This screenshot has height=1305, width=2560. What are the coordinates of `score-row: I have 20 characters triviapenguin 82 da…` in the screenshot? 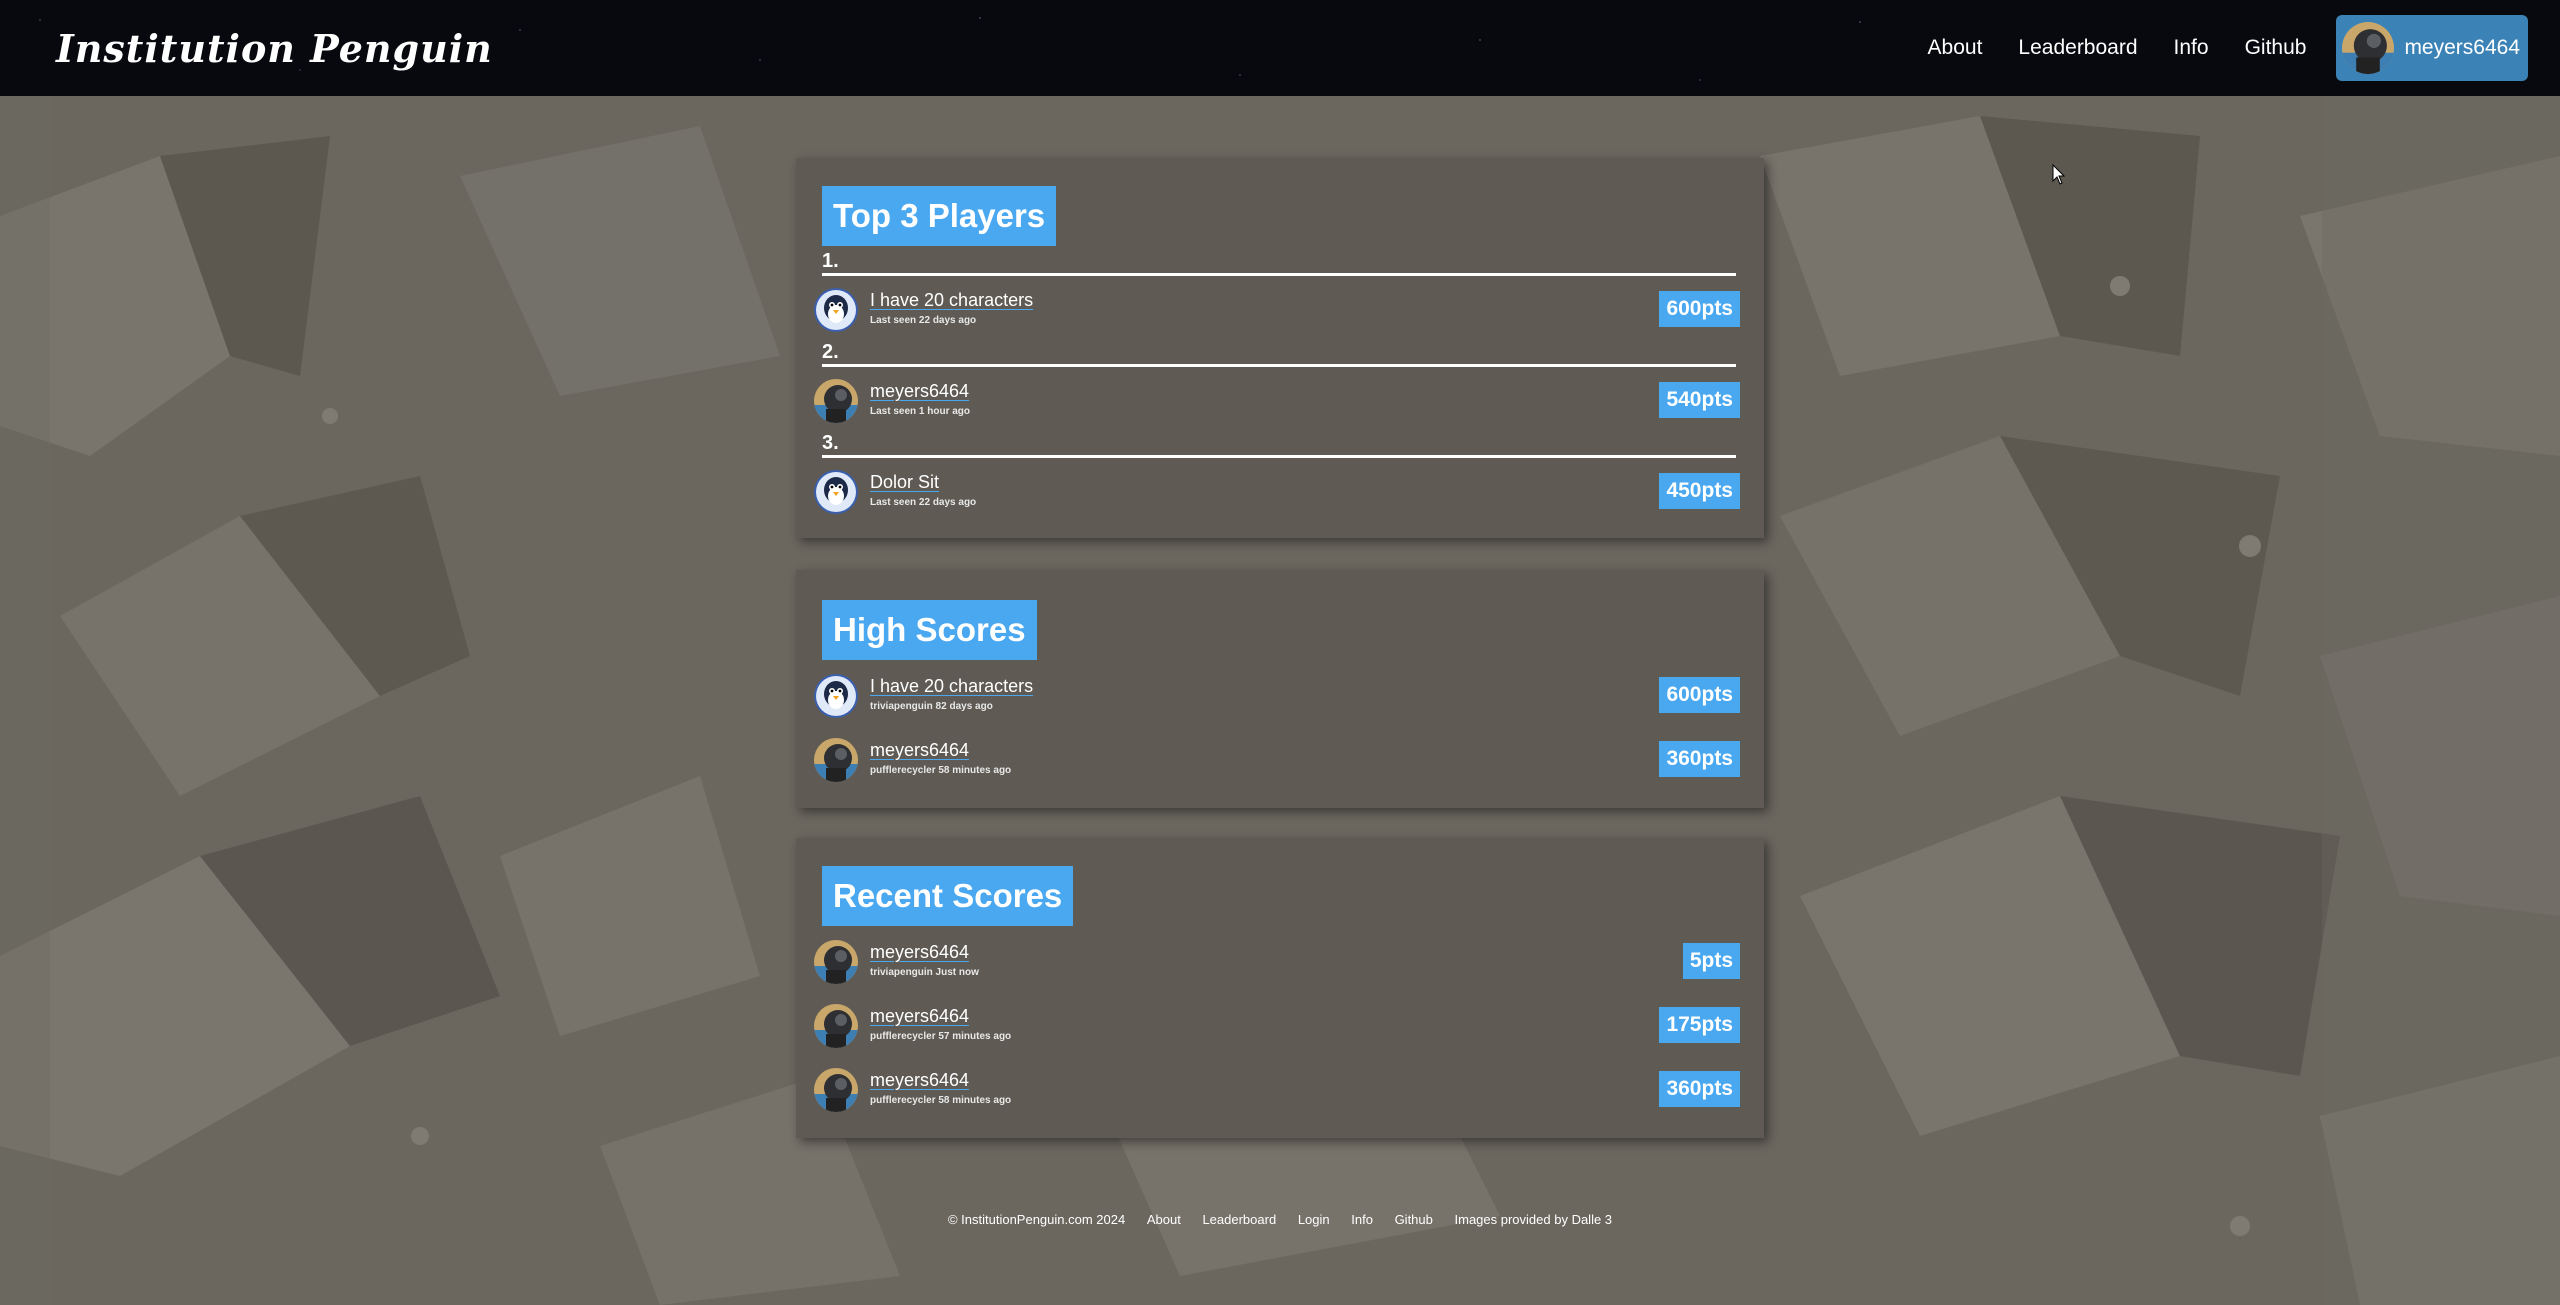 It's located at (1277, 696).